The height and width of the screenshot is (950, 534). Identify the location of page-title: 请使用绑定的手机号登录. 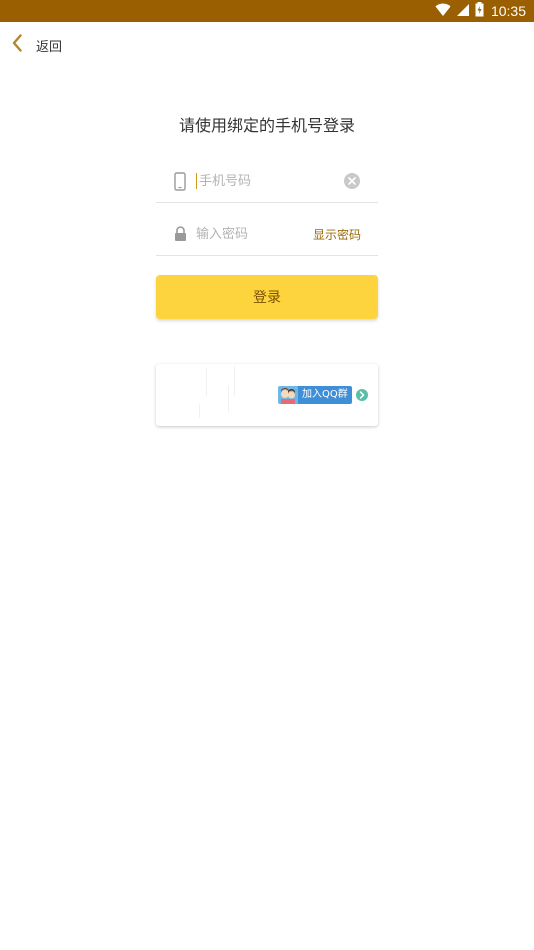
(266, 125).